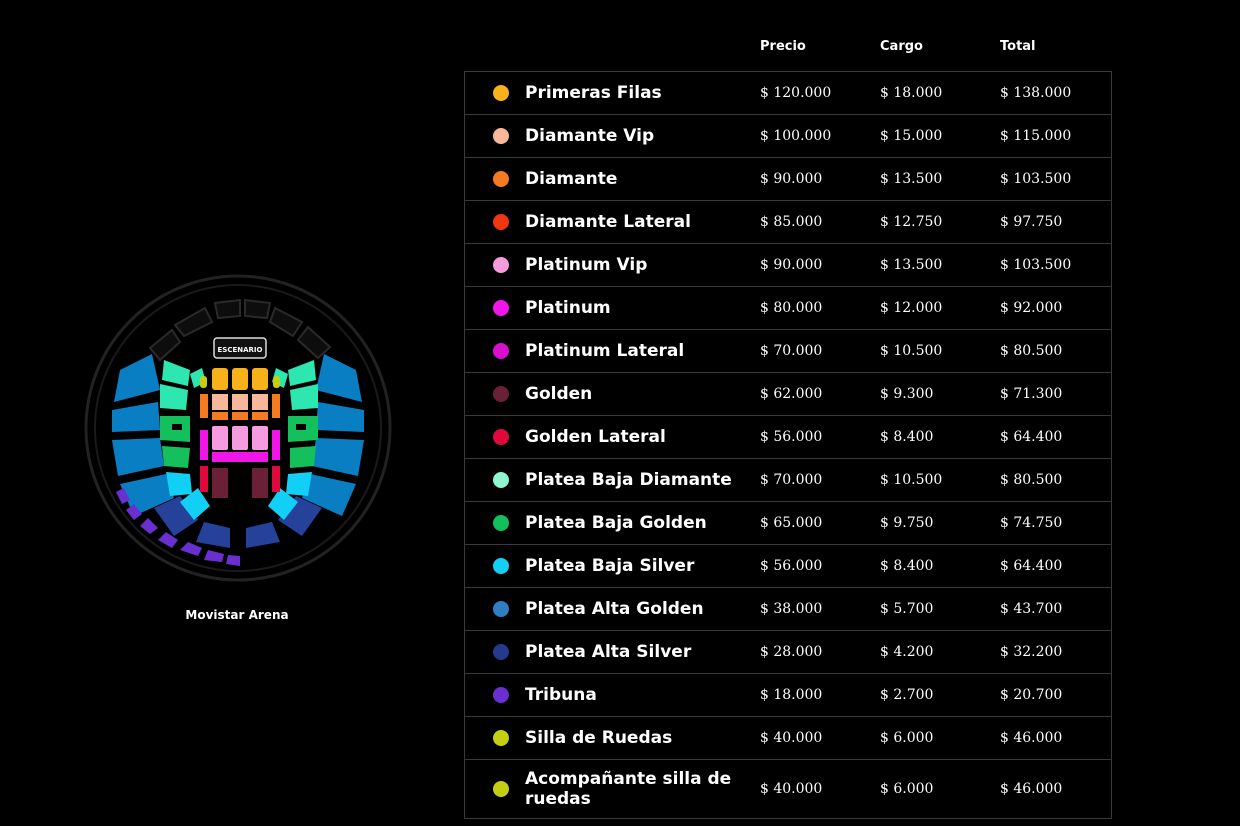  Describe the element at coordinates (907, 652) in the screenshot. I see `charge-cell: $ 4.200` at that location.